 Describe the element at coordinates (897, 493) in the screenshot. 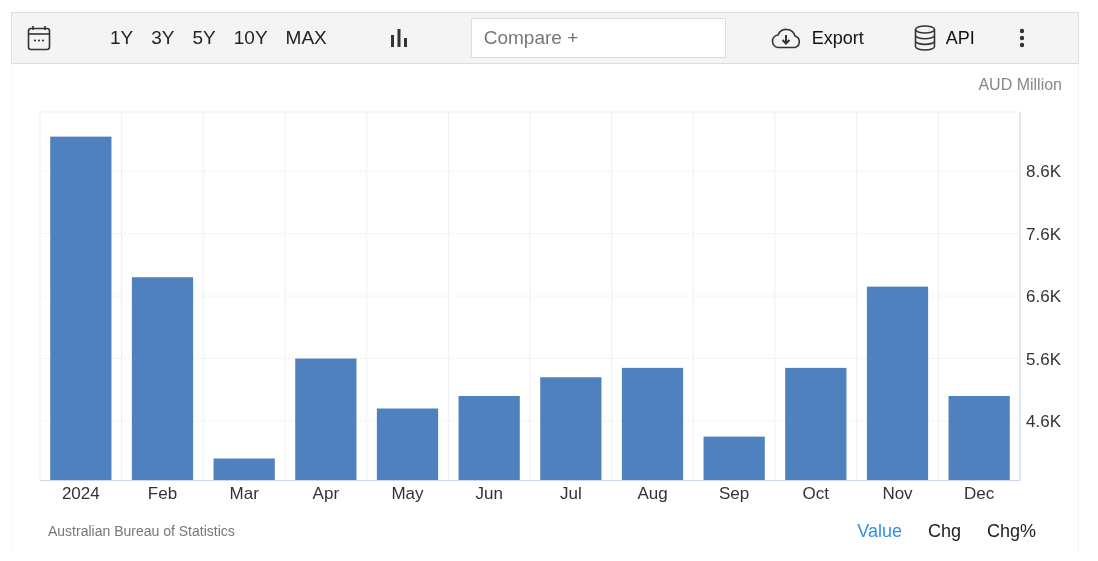

I see `x-axis-label: Nov` at that location.